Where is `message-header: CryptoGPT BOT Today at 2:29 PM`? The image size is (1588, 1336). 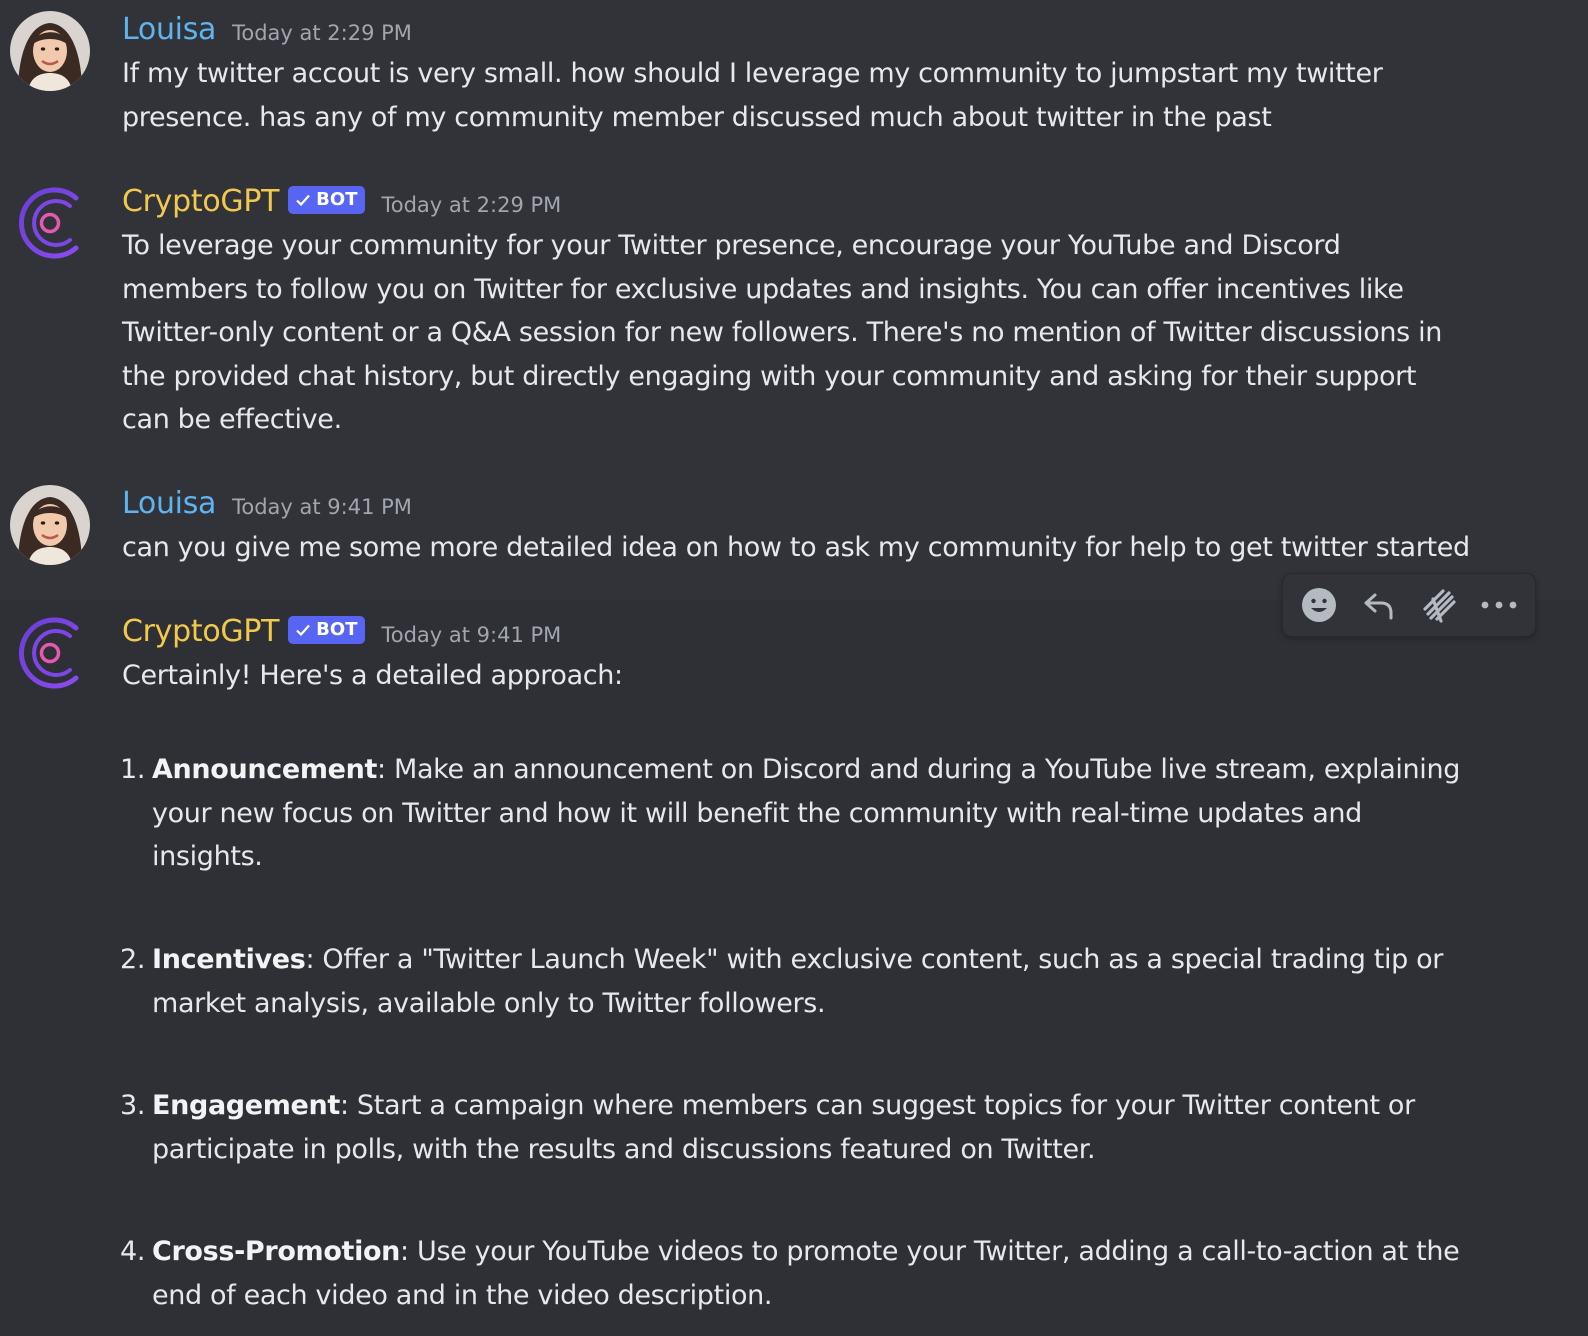
message-header: CryptoGPT BOT Today at 2:29 PM is located at coordinates (341, 202).